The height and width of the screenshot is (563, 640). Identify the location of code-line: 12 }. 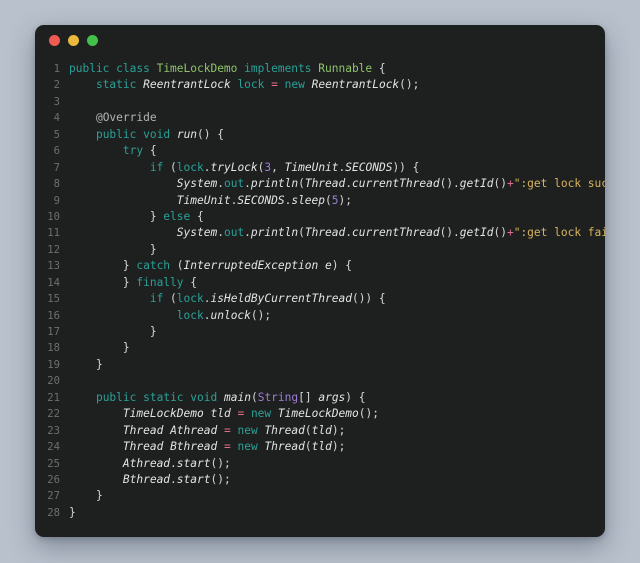
(320, 250).